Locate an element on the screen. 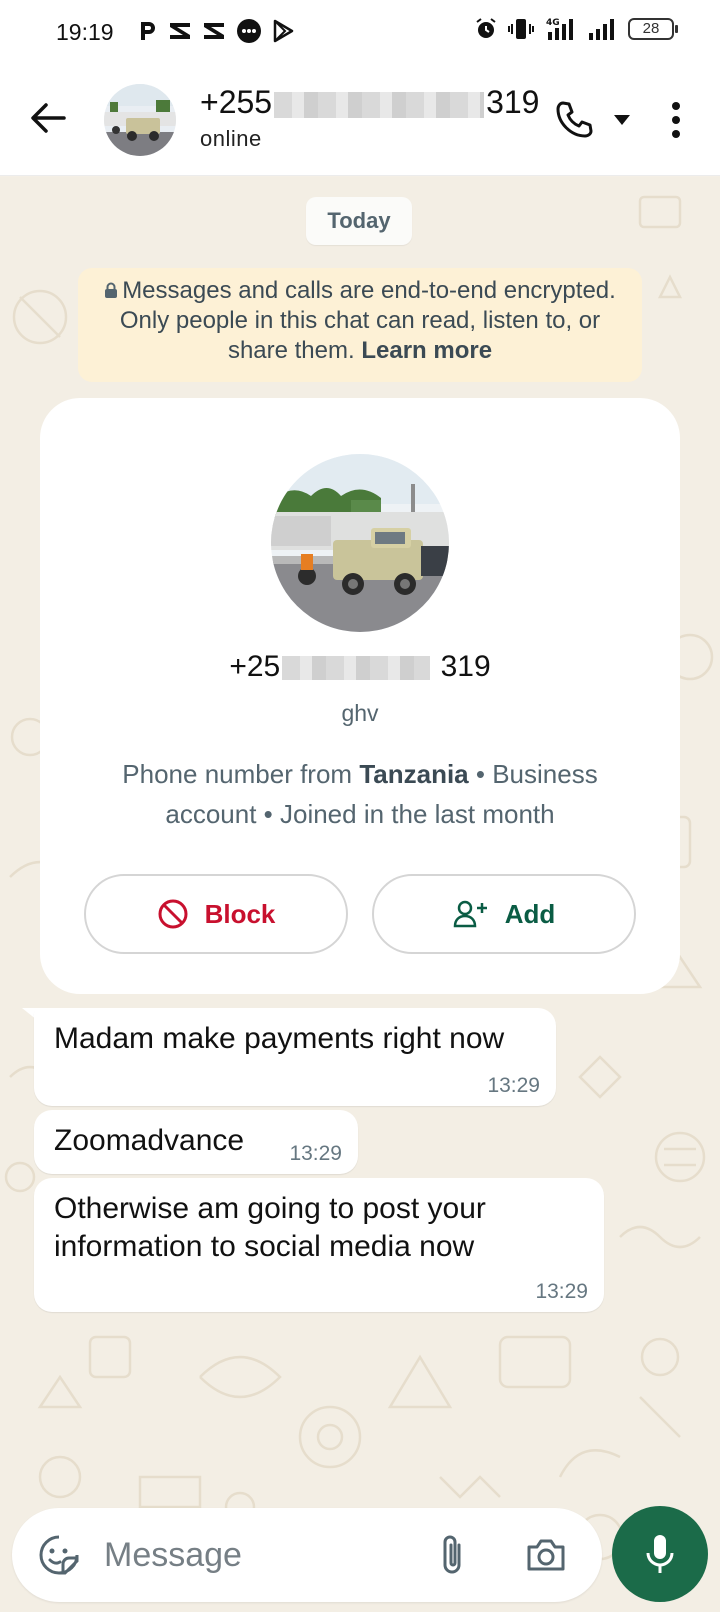  back-arrow-icon is located at coordinates (48, 118).